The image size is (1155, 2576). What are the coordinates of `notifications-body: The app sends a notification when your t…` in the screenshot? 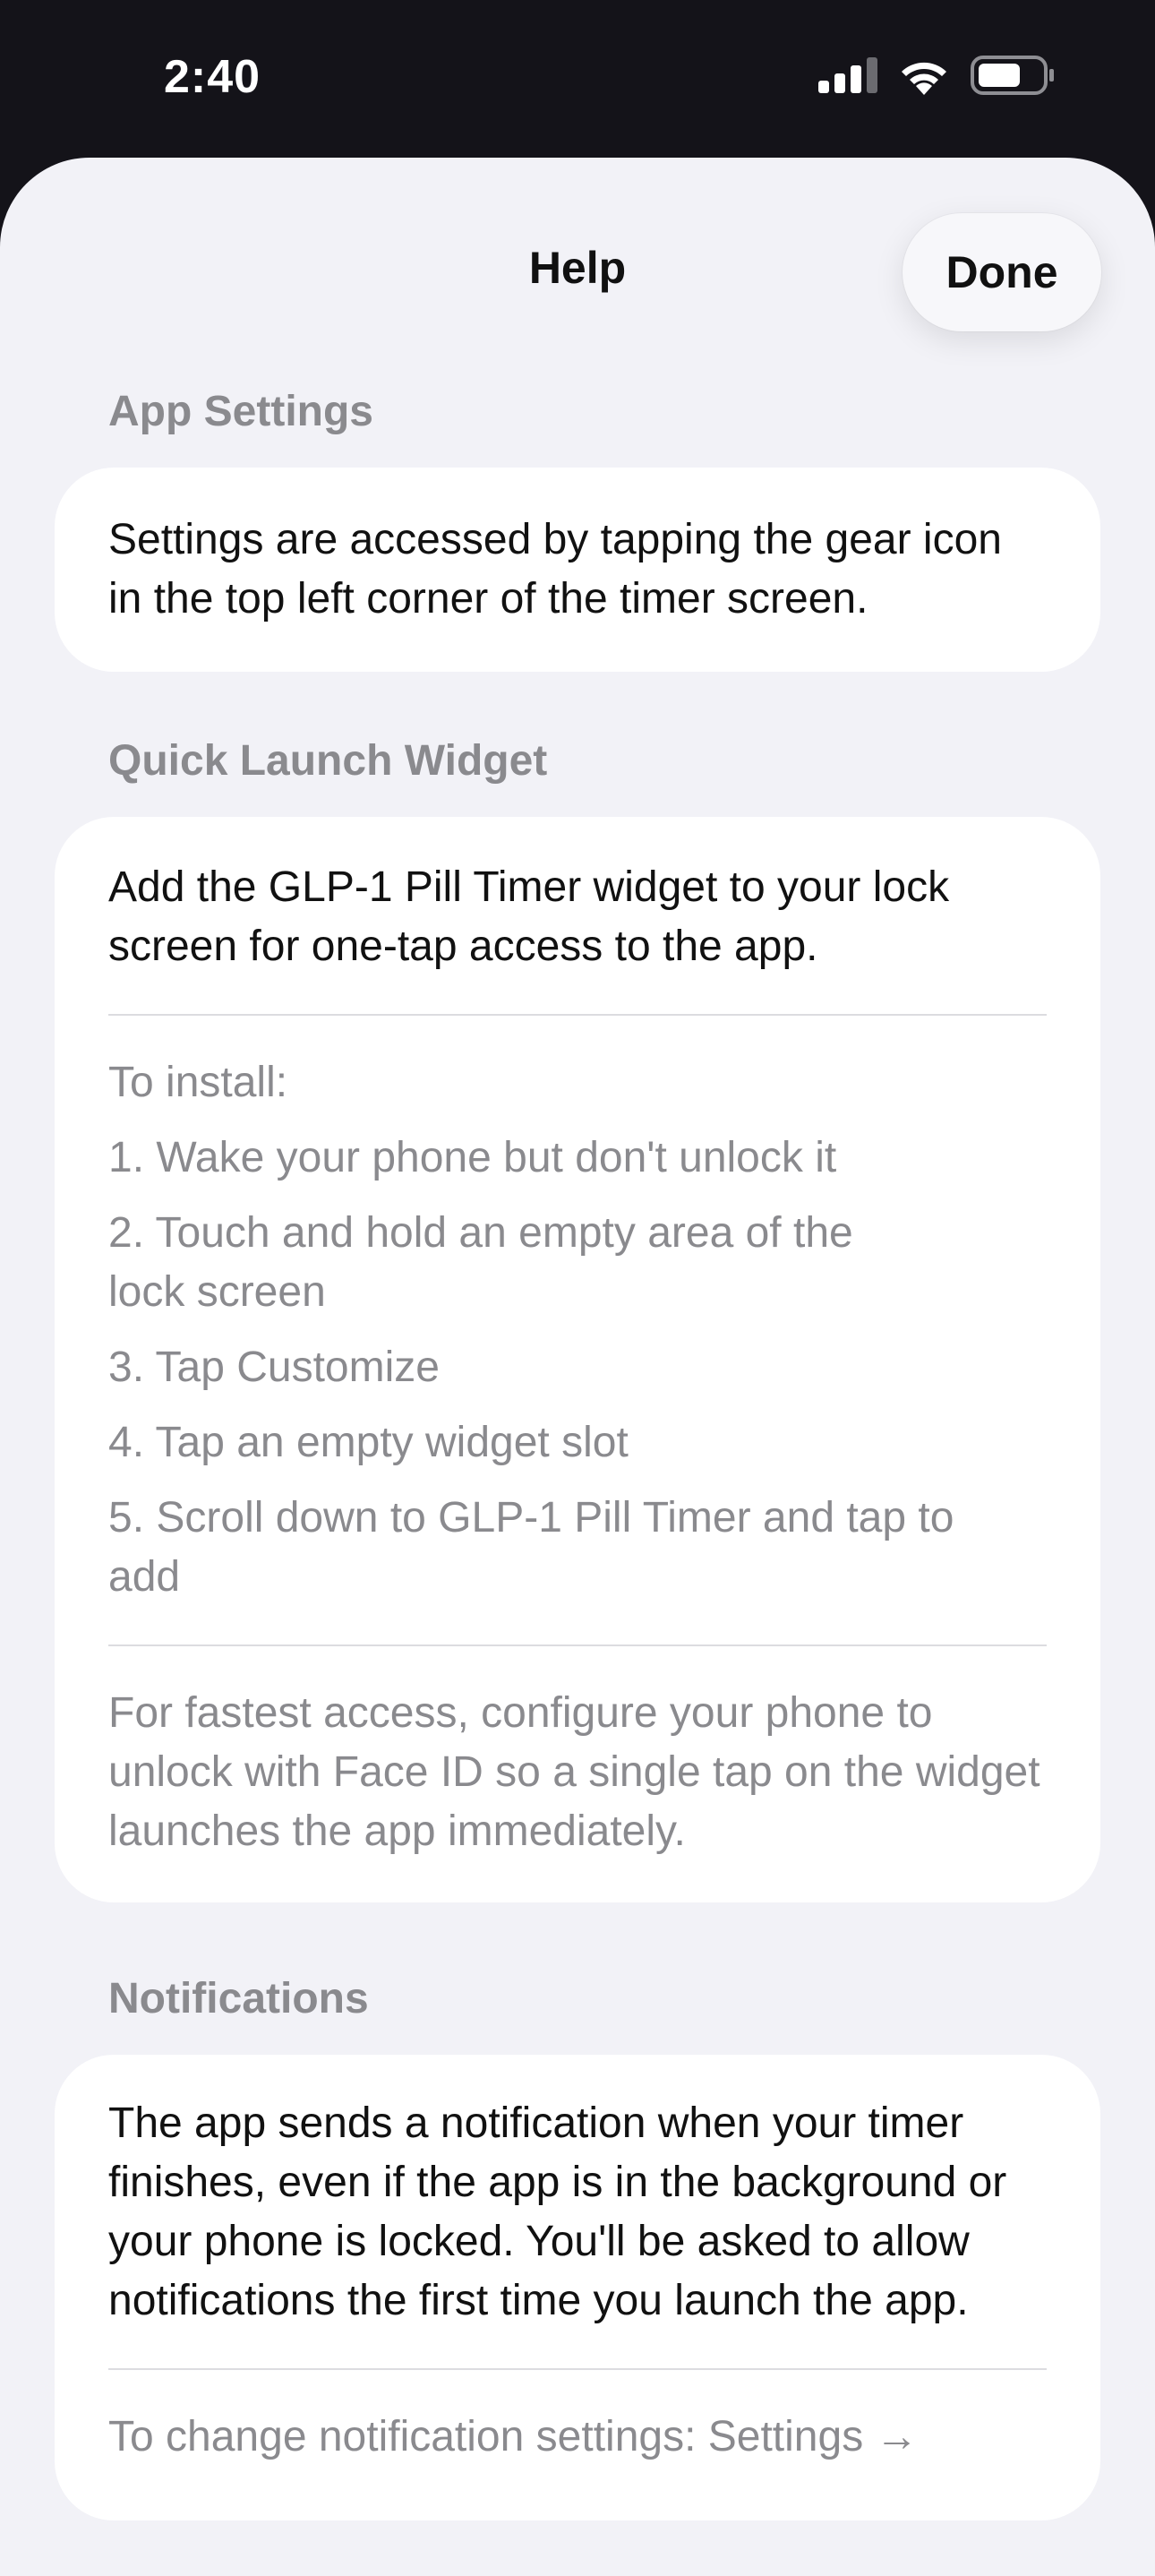 It's located at (557, 2211).